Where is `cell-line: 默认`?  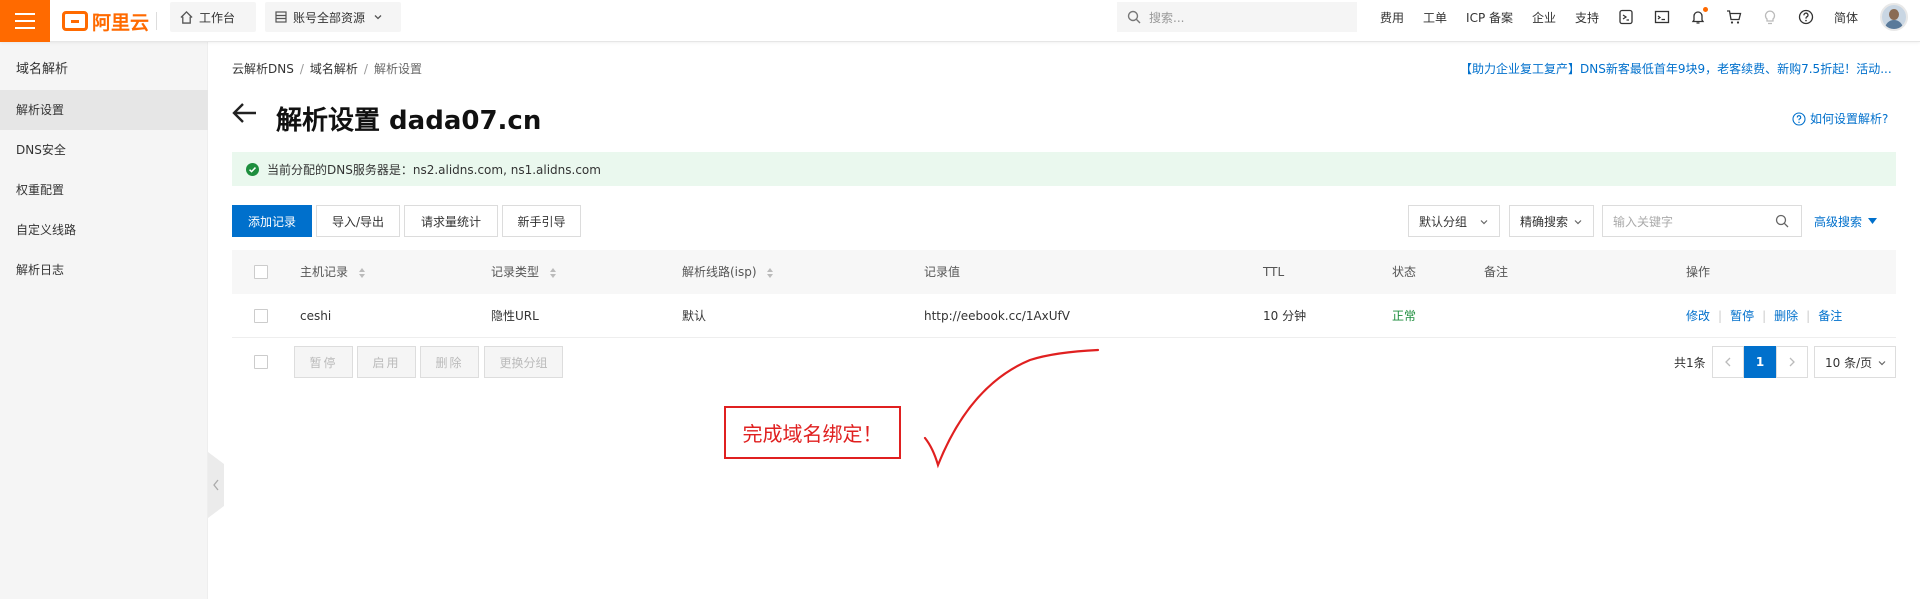 cell-line: 默认 is located at coordinates (694, 316).